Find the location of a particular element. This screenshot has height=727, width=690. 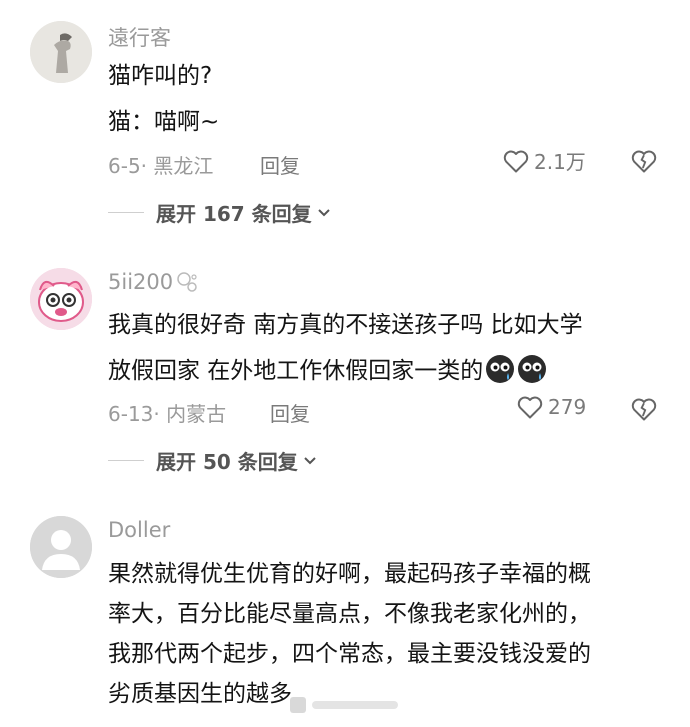

expand-replies-button: 展开 167 条回复 is located at coordinates (220, 212).